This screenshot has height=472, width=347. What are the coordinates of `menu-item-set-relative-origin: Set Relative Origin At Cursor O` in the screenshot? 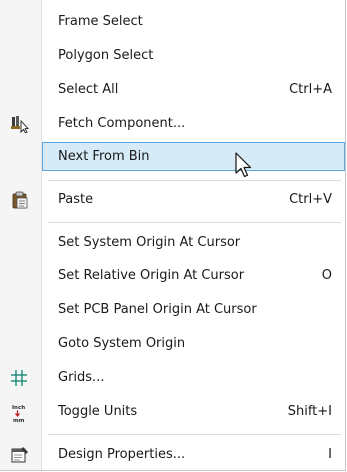 It's located at (172, 276).